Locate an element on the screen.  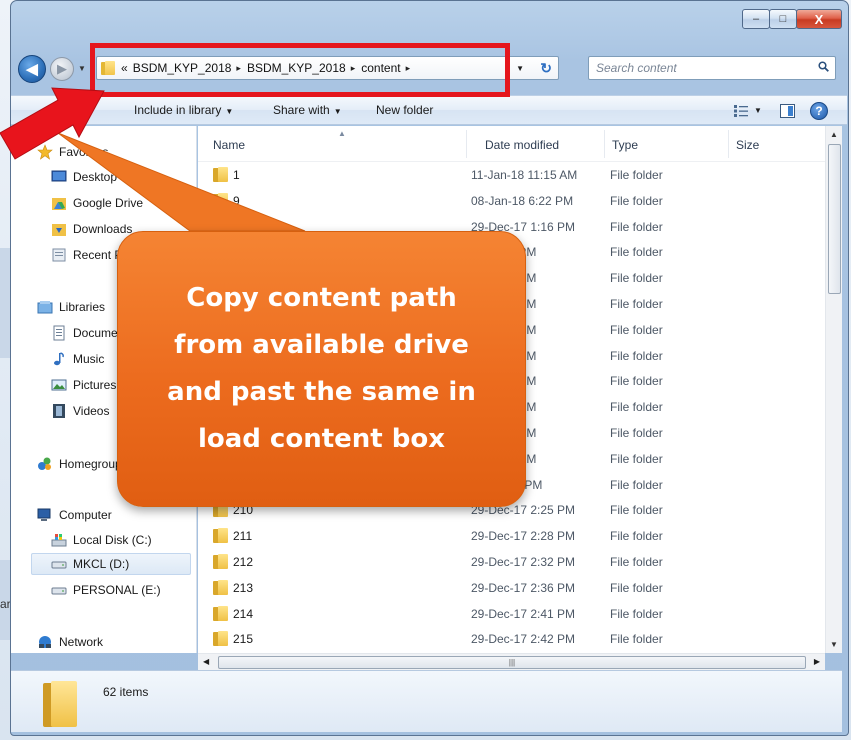
nav-libraries: Libraries is located at coordinates (71, 307).